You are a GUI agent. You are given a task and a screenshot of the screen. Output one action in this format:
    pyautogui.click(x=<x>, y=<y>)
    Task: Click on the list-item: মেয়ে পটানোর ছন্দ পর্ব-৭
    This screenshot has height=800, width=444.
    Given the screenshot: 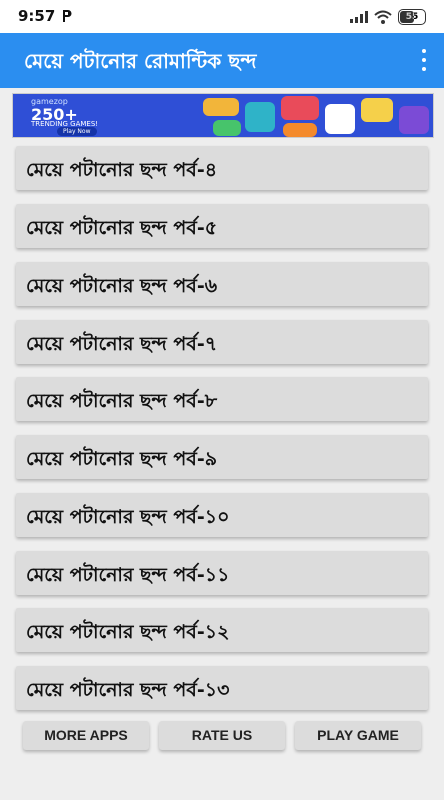 What is the action you would take?
    pyautogui.click(x=222, y=342)
    